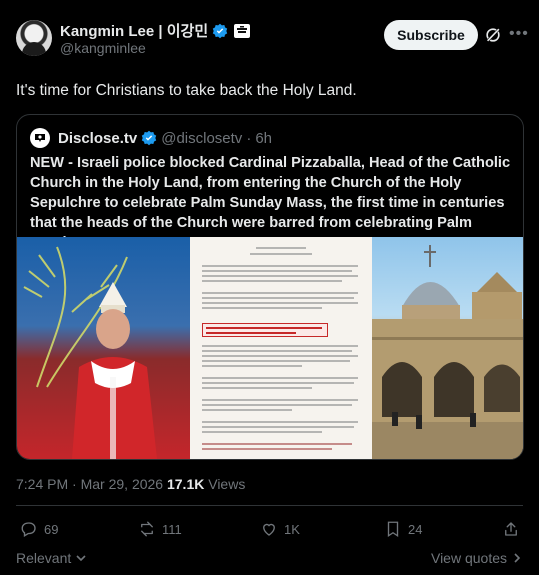 This screenshot has height=575, width=539. What do you see at coordinates (28, 529) in the screenshot?
I see `reply-icon` at bounding box center [28, 529].